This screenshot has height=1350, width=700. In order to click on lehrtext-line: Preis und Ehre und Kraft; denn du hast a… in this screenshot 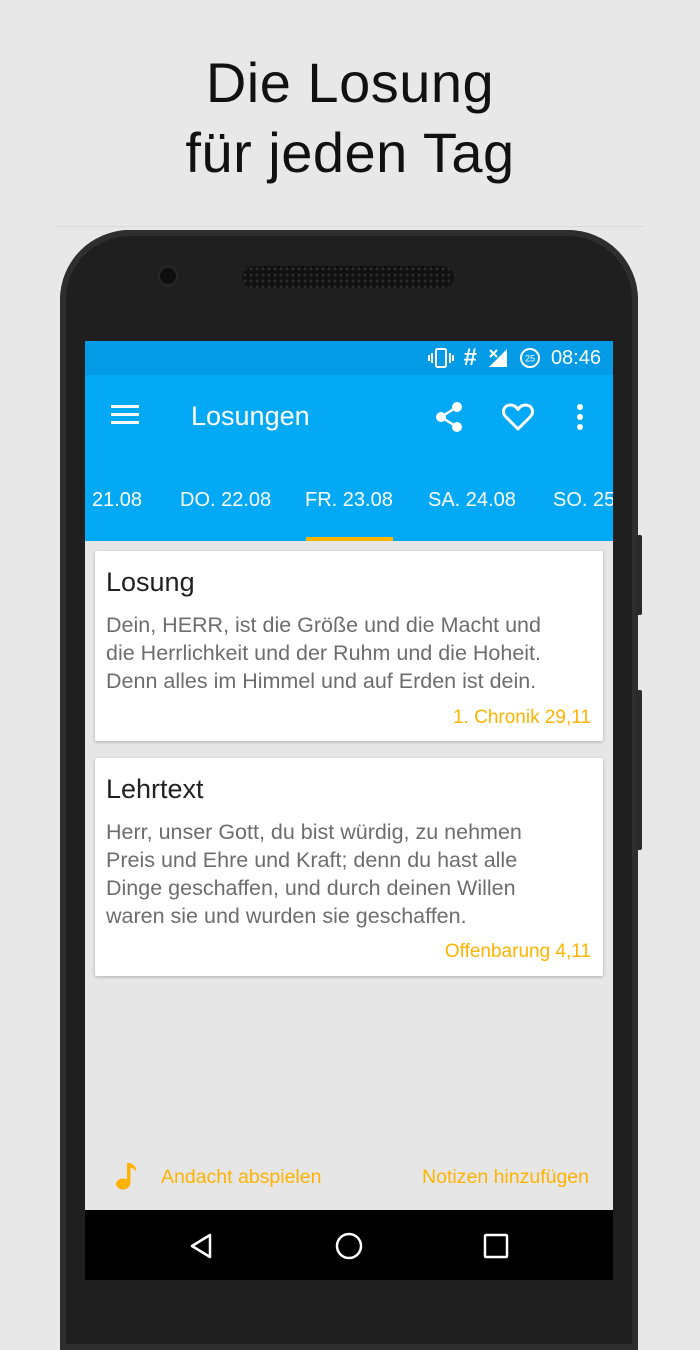, I will do `click(312, 860)`.